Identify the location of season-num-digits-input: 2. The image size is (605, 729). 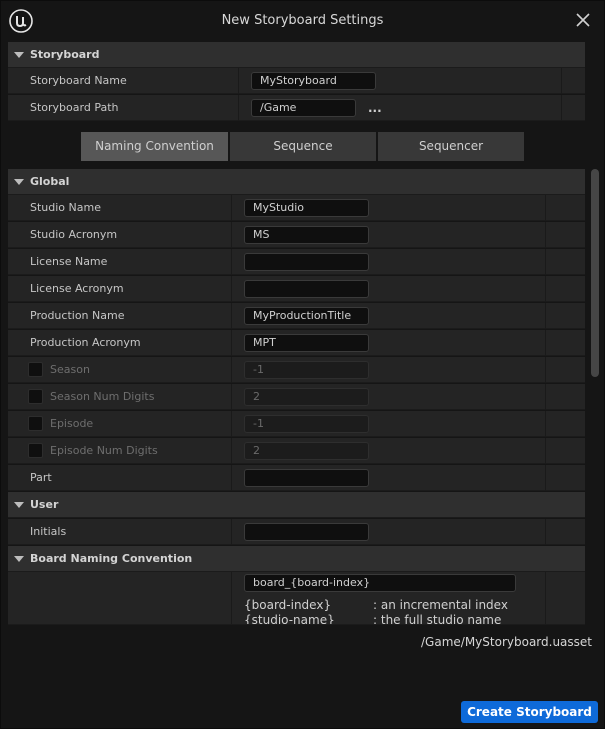
(306, 397).